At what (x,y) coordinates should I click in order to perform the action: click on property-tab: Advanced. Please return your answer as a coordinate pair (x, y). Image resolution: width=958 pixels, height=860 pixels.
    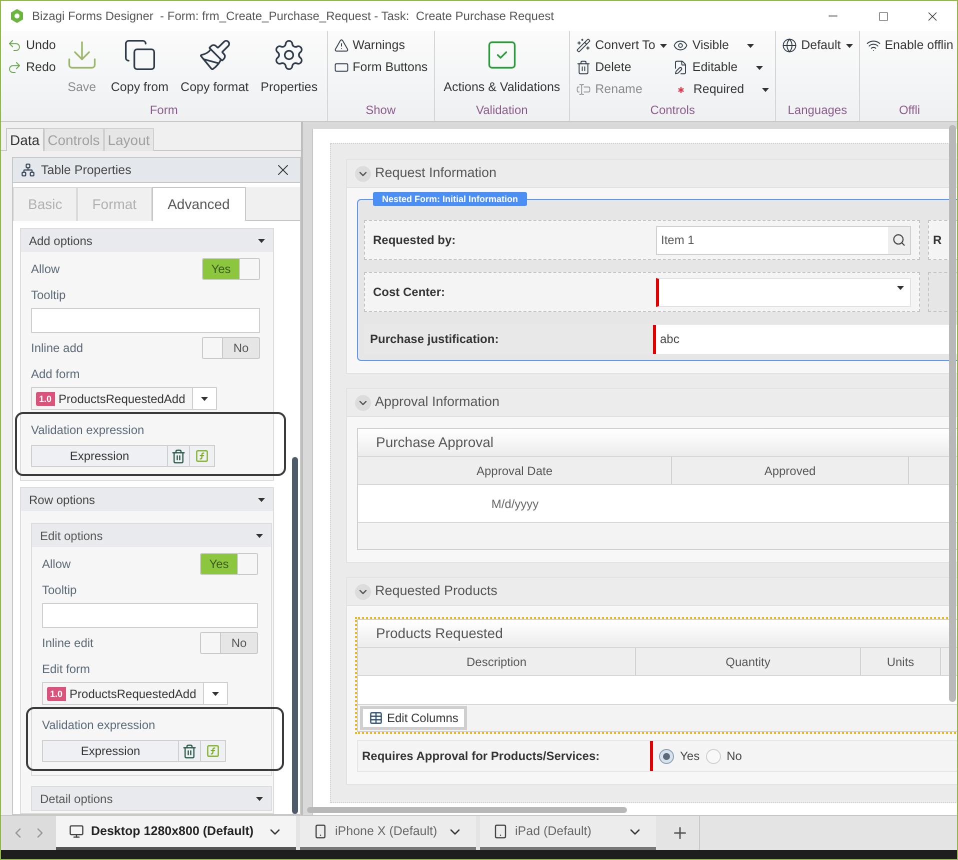
    Looking at the image, I should click on (199, 204).